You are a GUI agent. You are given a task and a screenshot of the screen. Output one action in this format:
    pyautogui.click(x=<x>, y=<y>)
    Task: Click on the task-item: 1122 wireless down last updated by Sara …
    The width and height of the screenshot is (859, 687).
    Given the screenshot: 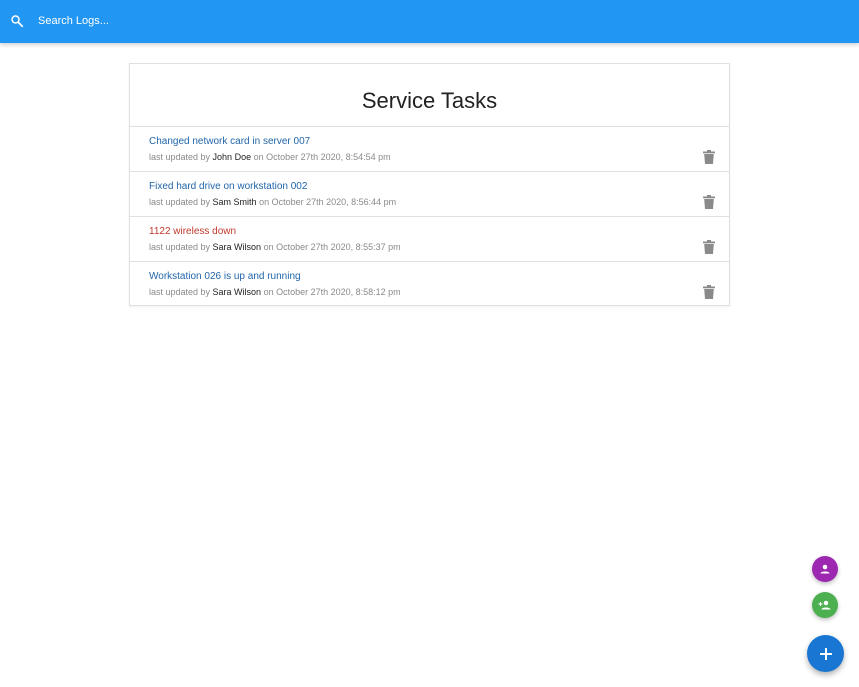 What is the action you would take?
    pyautogui.click(x=429, y=239)
    